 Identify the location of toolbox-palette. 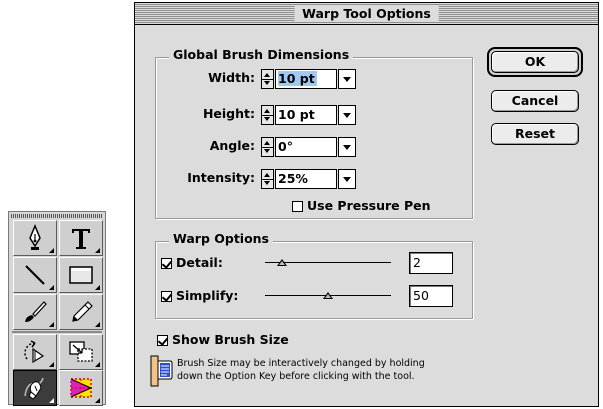
(57, 308).